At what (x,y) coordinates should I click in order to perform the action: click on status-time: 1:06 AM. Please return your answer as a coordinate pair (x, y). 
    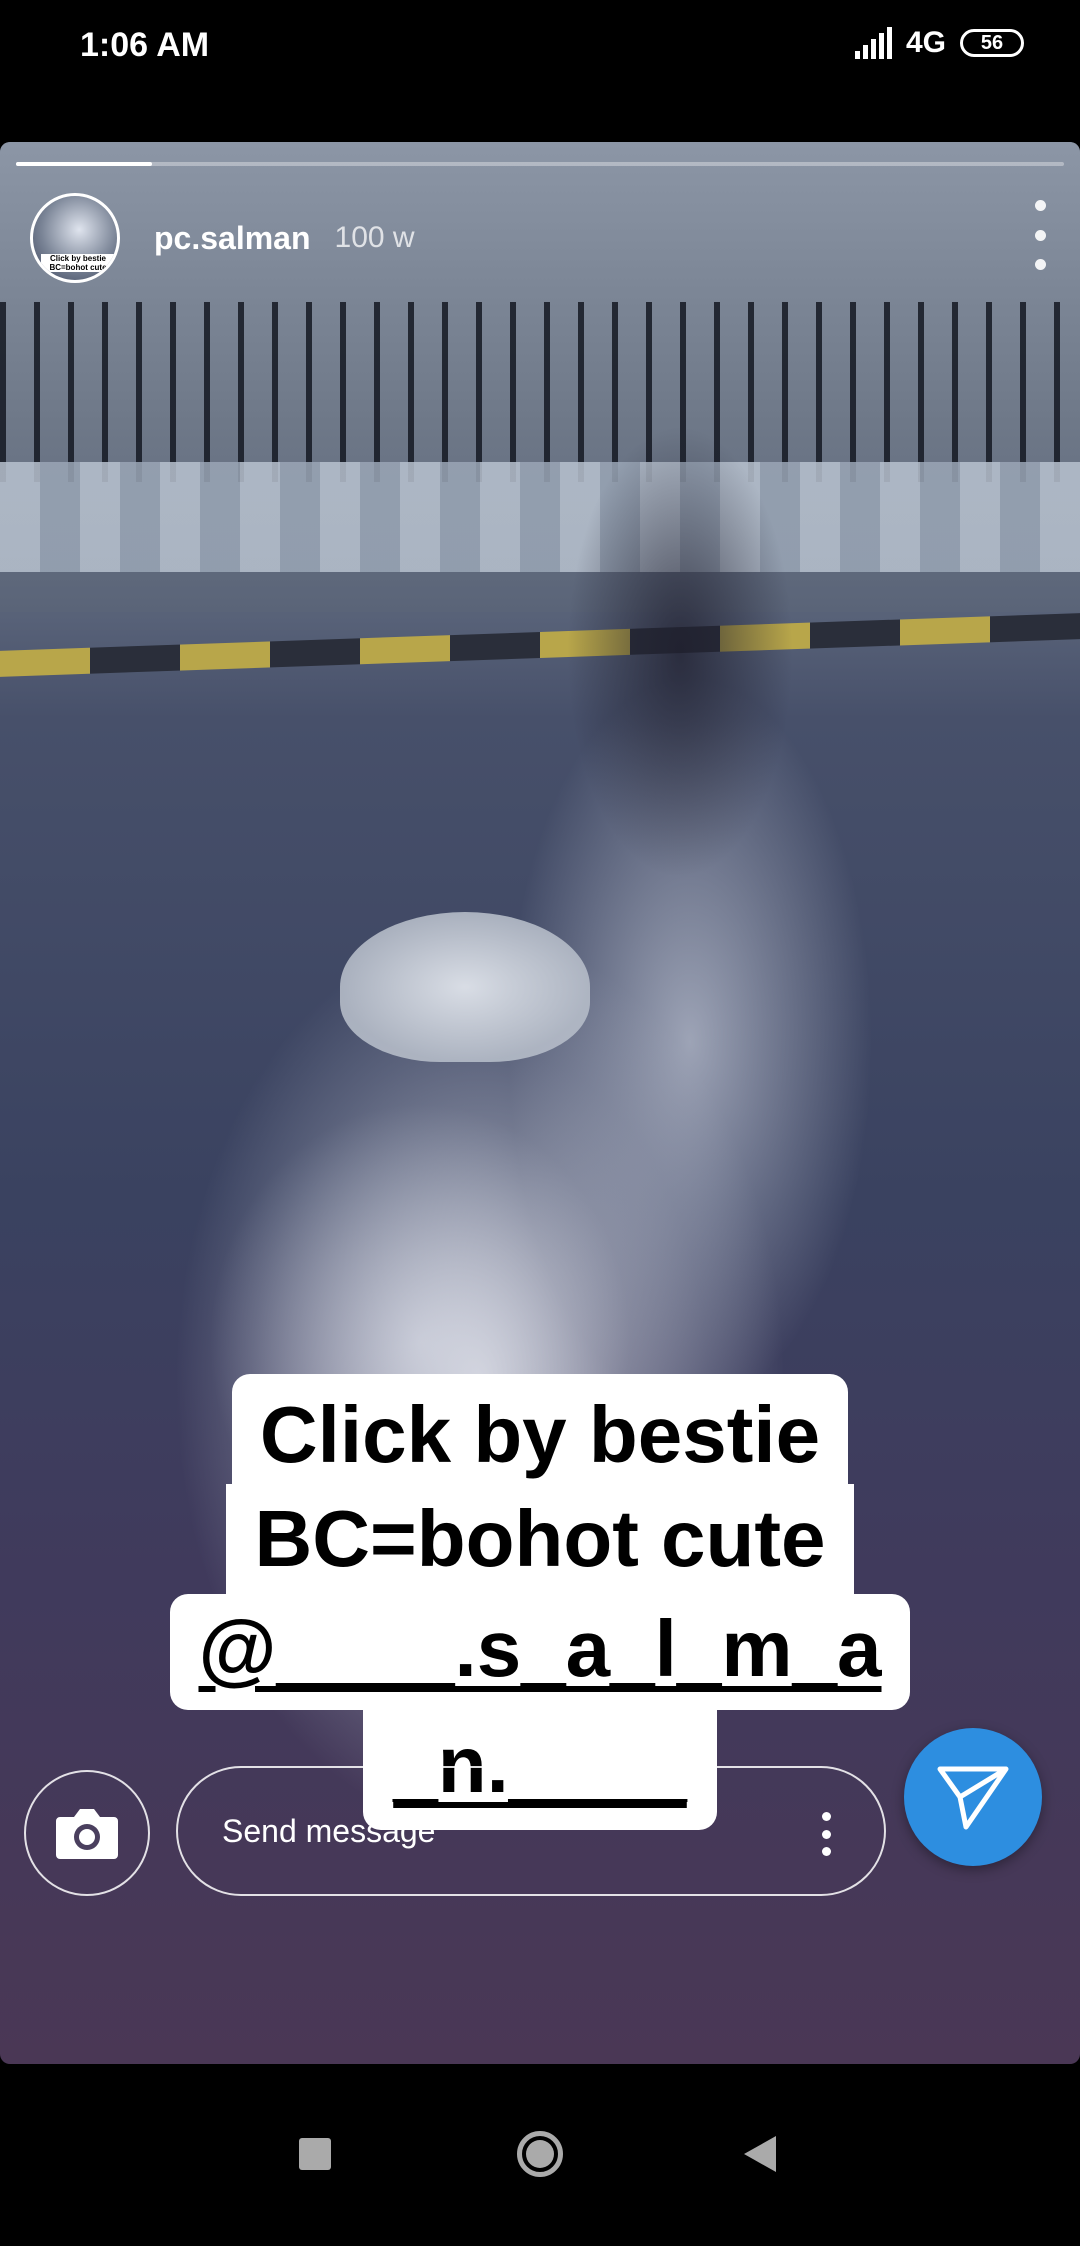
    Looking at the image, I should click on (145, 45).